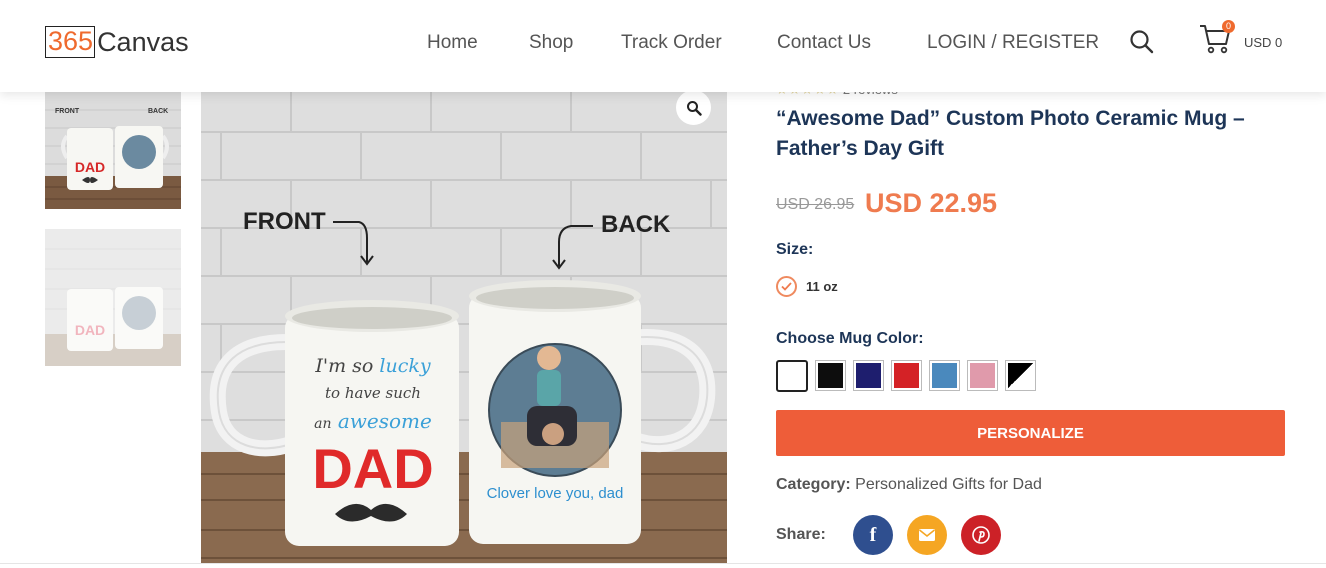  I want to click on thumbnail-2: DAD, so click(113, 297).